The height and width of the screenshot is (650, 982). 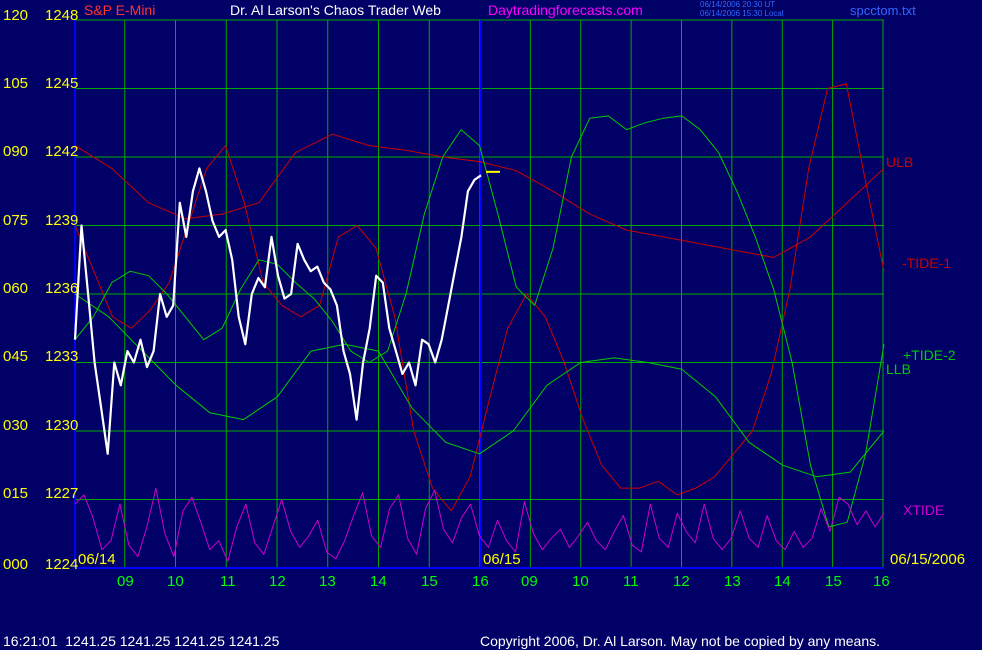 I want to click on price-label-1242: 1242, so click(x=62, y=151).